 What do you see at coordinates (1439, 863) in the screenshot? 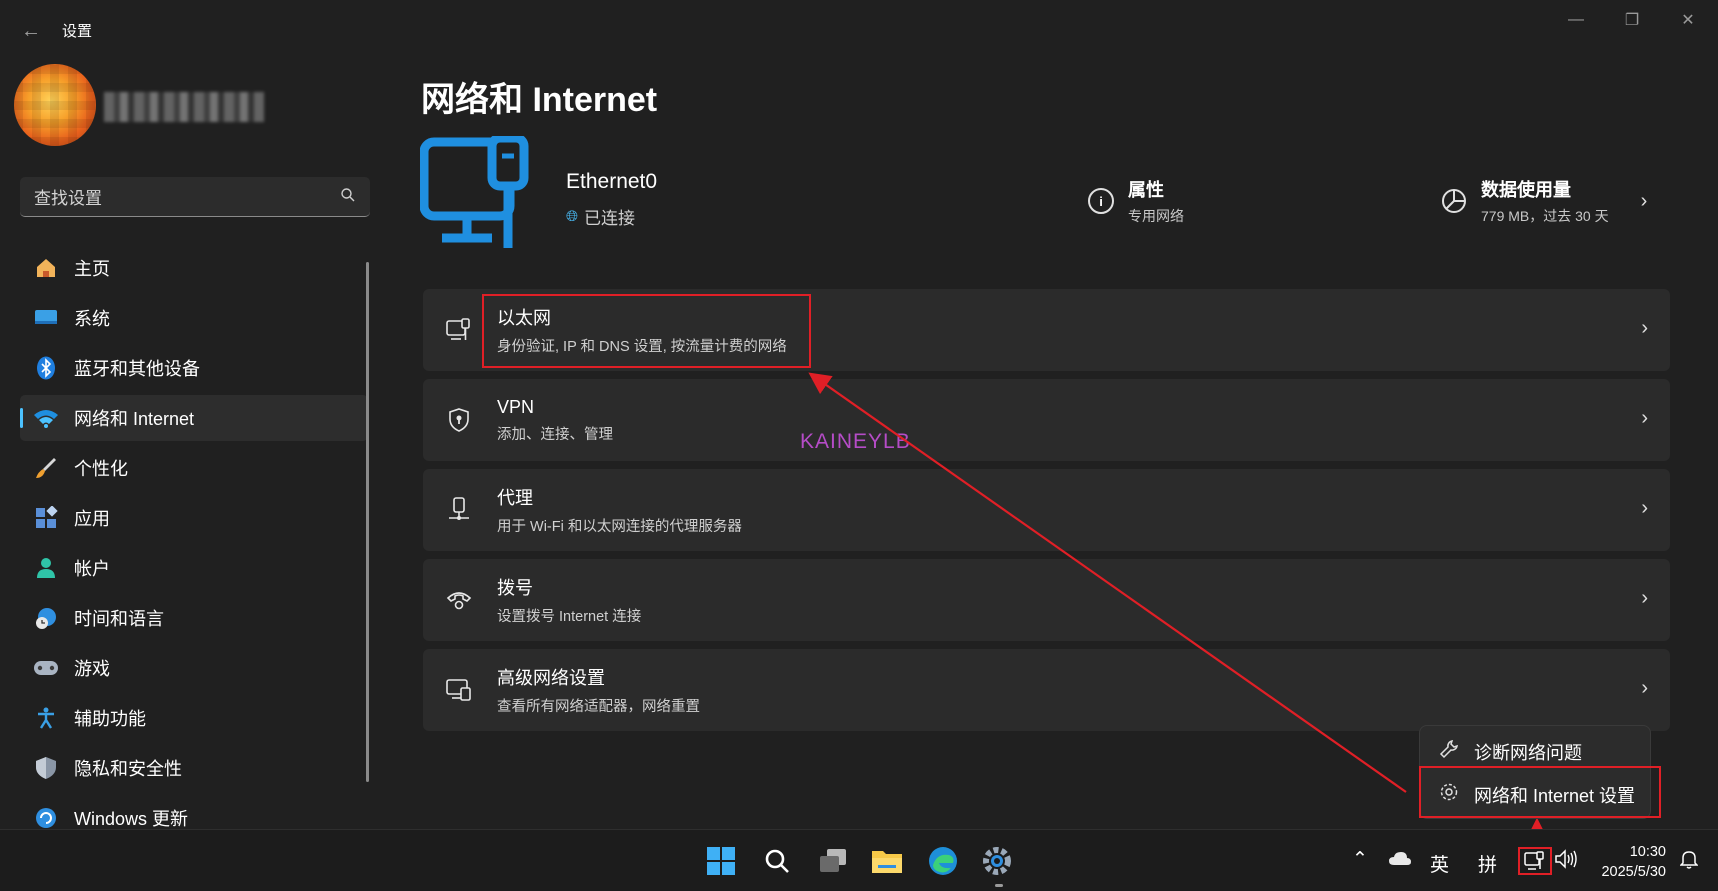
I see `ime-language-indicator: 英` at bounding box center [1439, 863].